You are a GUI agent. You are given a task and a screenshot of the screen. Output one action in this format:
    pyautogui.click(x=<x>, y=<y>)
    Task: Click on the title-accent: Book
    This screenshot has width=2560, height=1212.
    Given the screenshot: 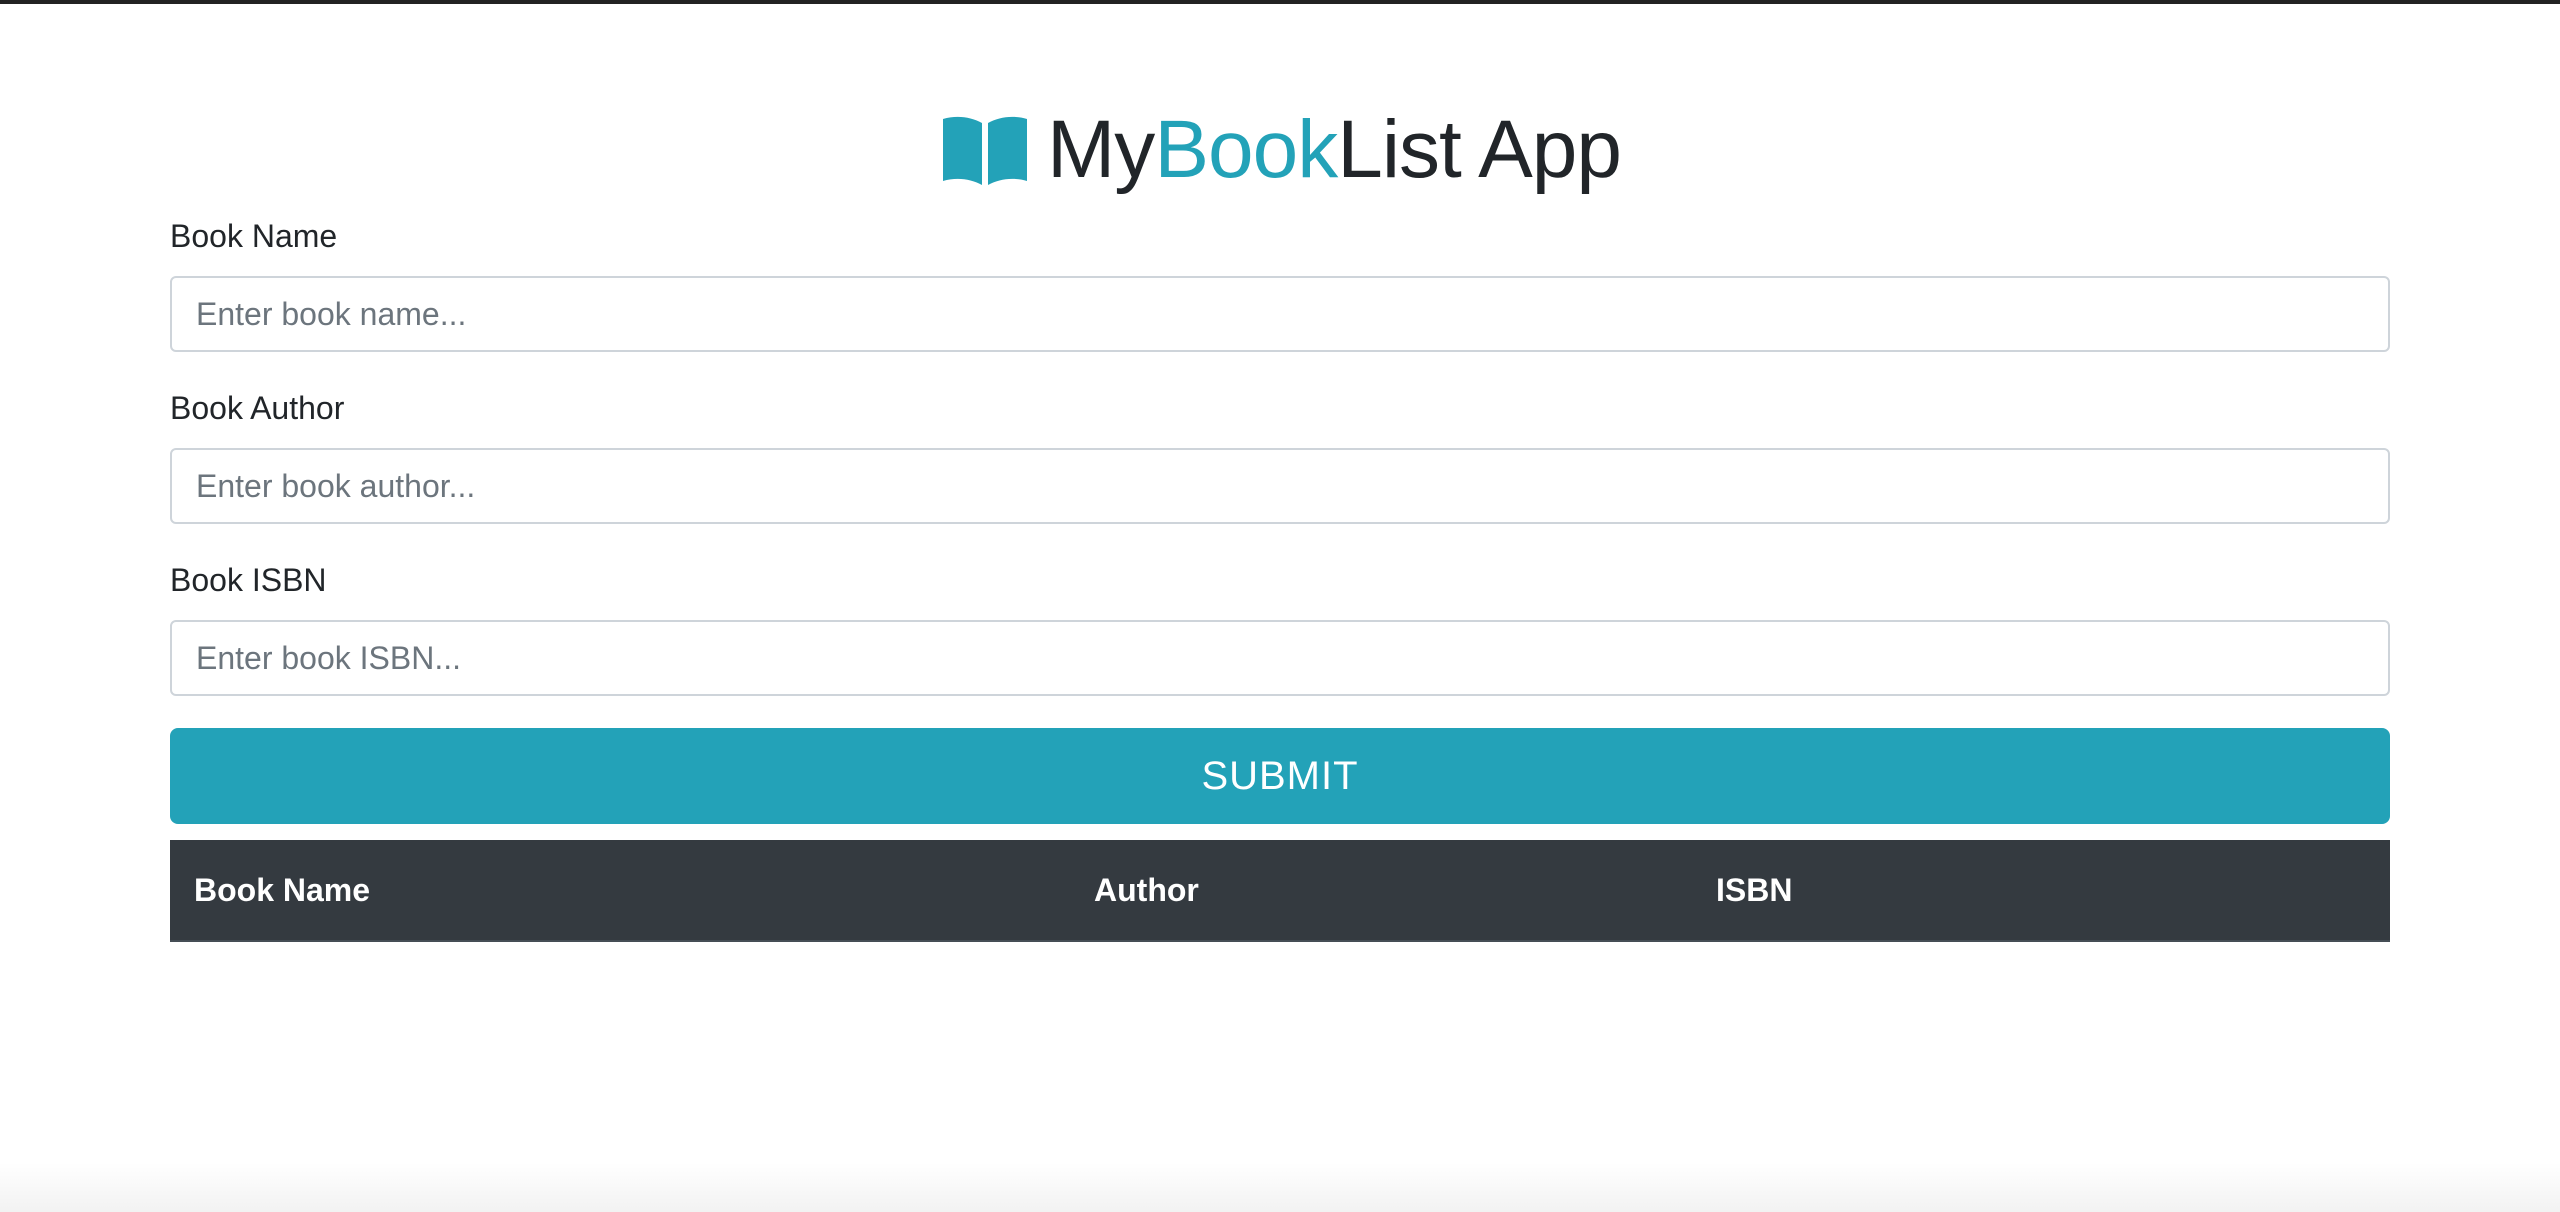 What is the action you would take?
    pyautogui.click(x=1246, y=149)
    